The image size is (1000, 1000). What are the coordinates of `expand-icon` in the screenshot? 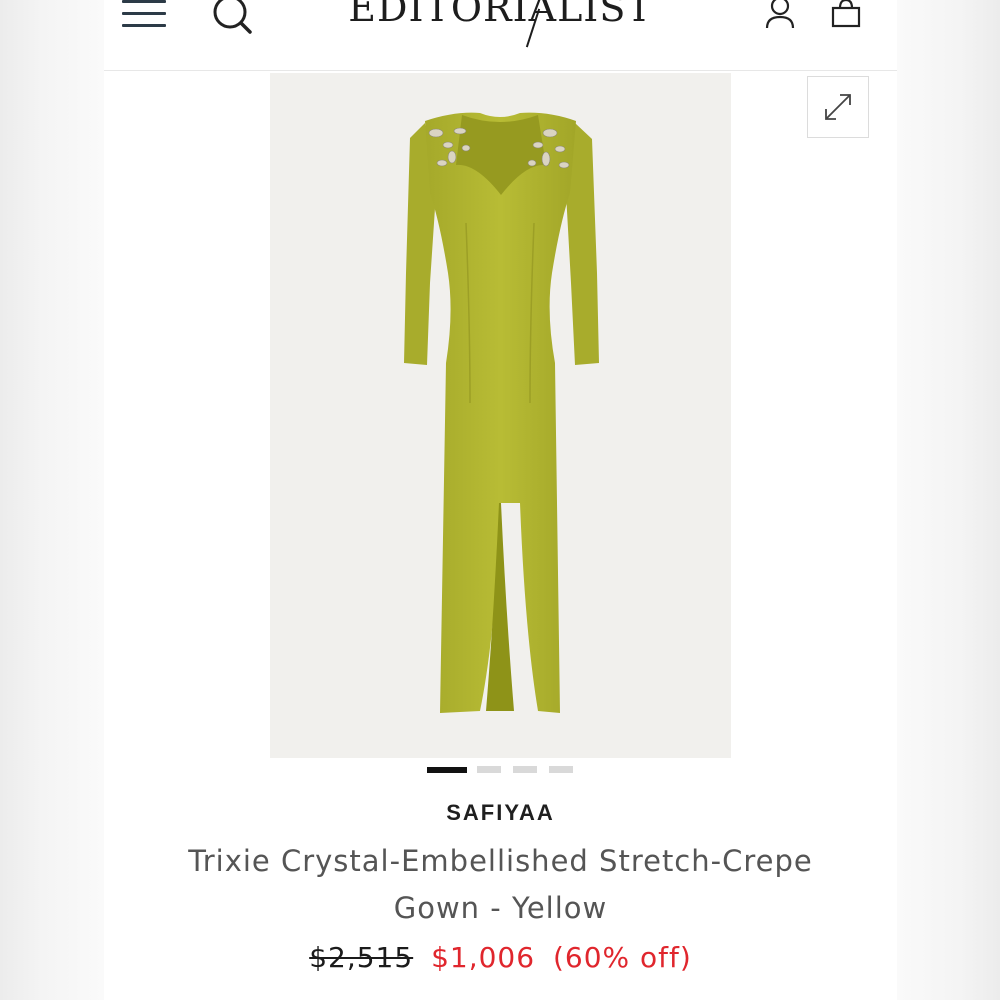 It's located at (838, 107).